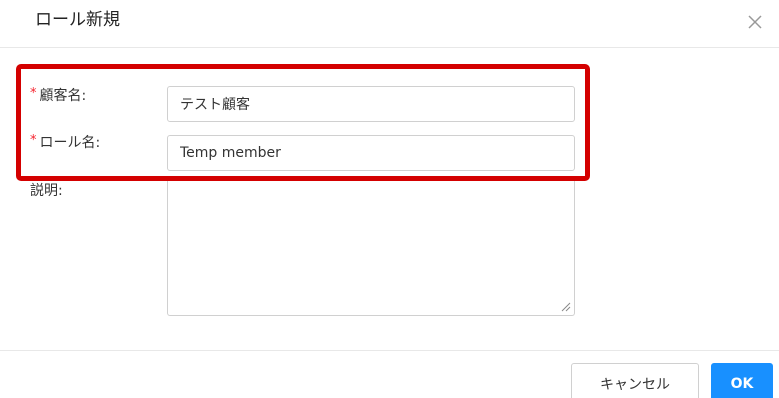 Image resolution: width=779 pixels, height=398 pixels. Describe the element at coordinates (389, 350) in the screenshot. I see `footer-divider` at that location.